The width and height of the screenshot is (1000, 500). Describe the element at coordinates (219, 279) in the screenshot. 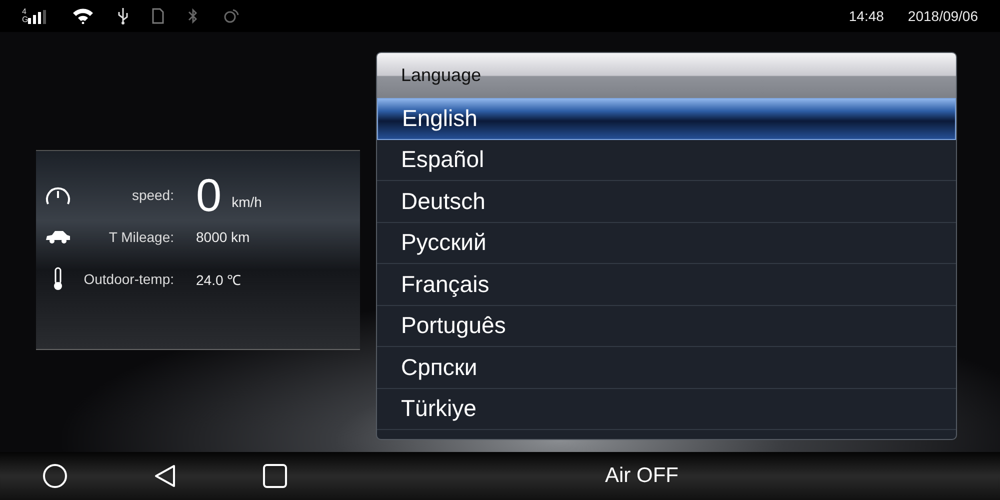

I see `info-value: 24.0 ℃` at that location.